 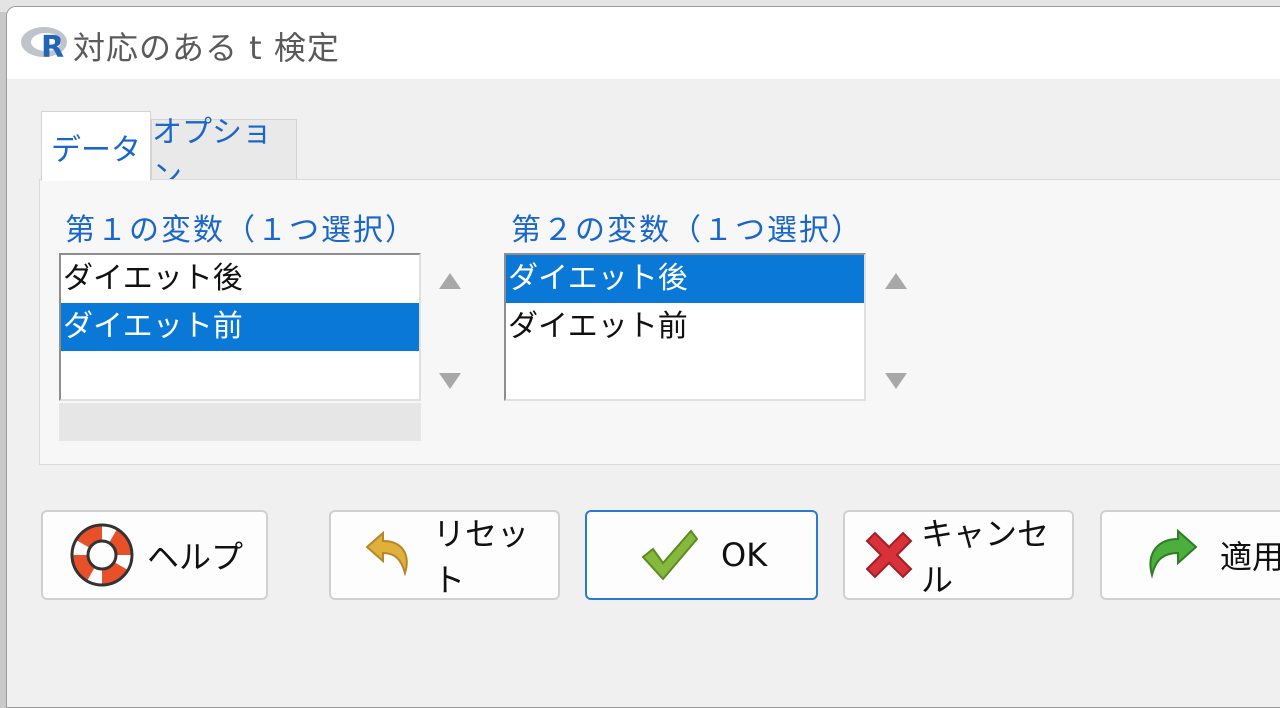 I want to click on variable2-scroll-down-icon, so click(x=896, y=381).